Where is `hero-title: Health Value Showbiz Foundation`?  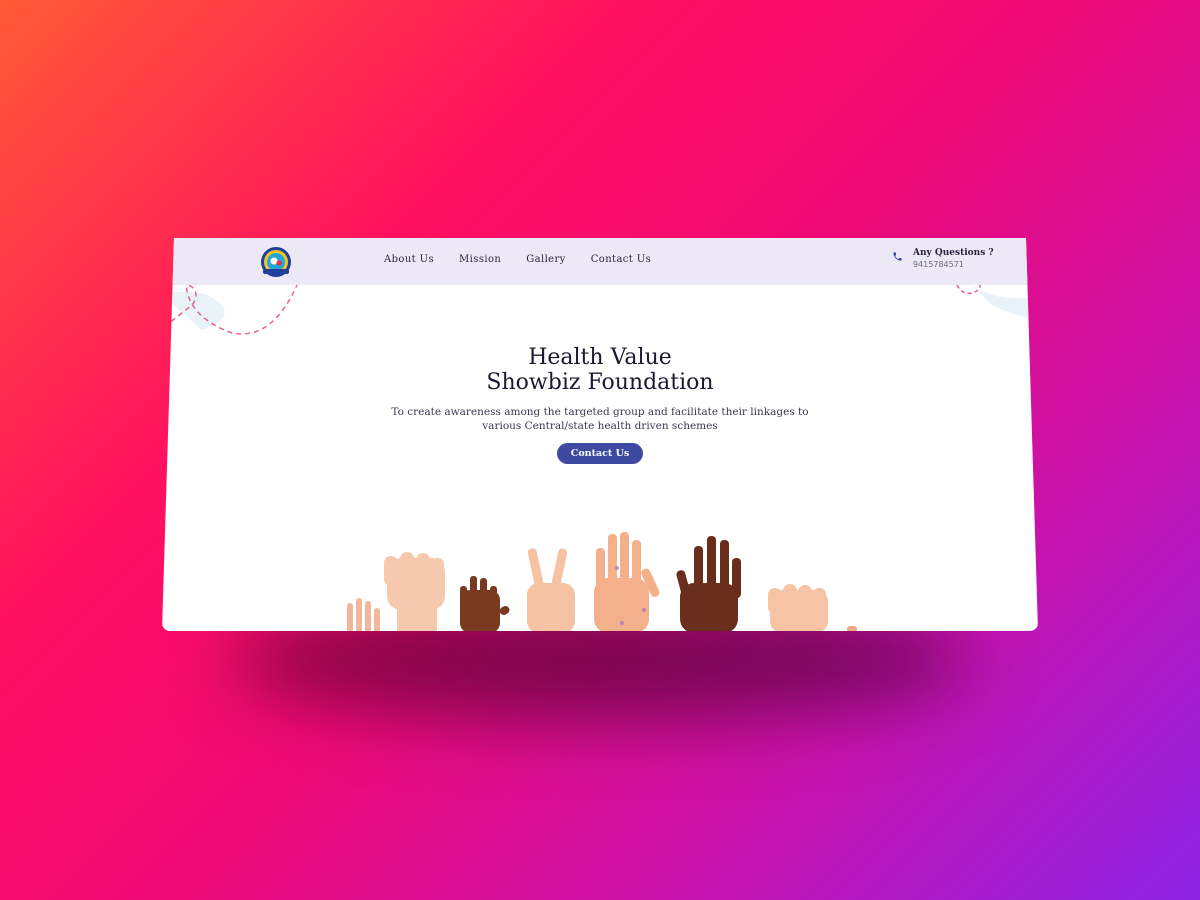
hero-title: Health Value Showbiz Foundation is located at coordinates (600, 370).